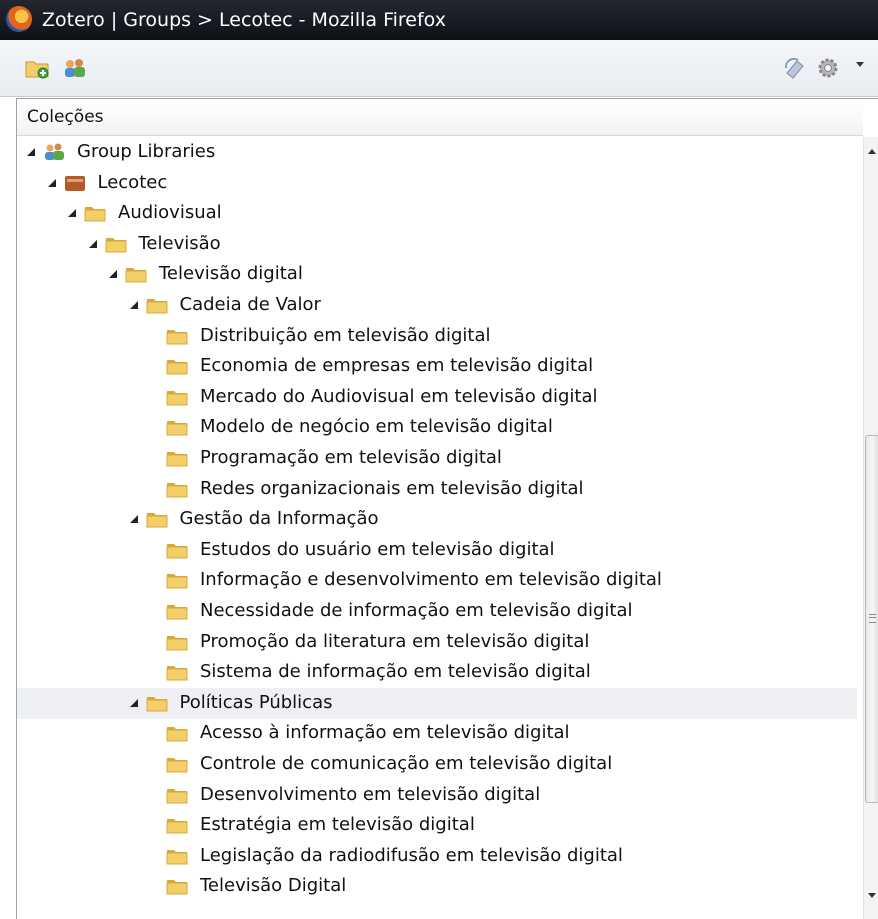  I want to click on scrollbar-thumb, so click(871, 619).